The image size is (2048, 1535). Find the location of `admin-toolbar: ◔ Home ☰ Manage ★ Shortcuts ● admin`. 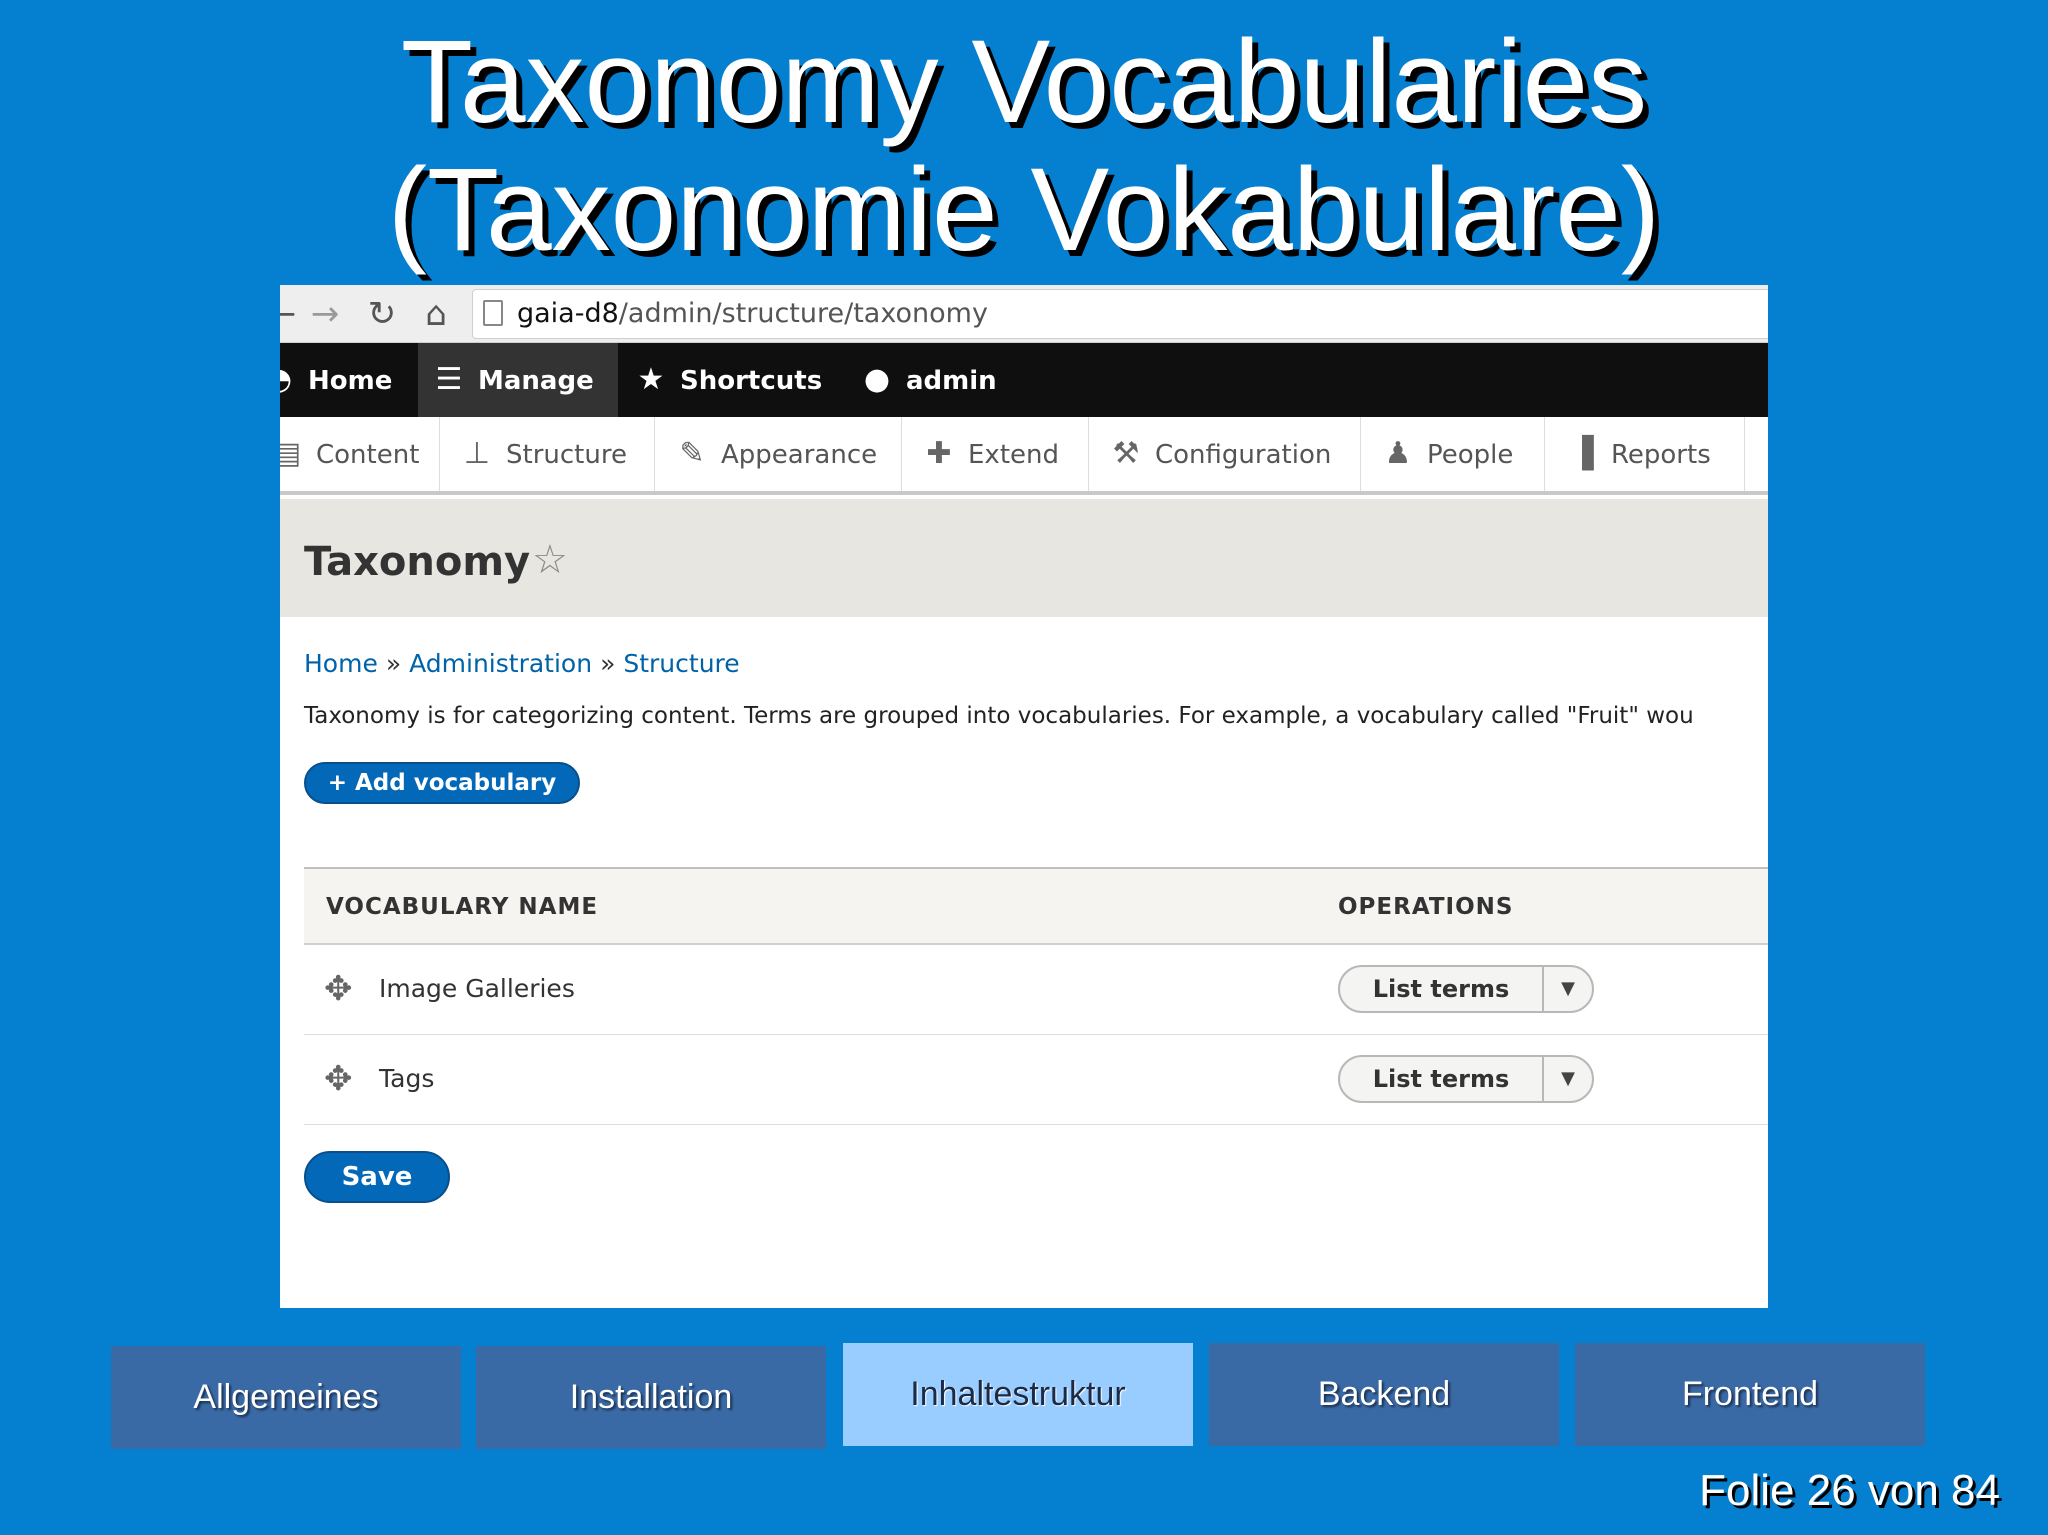

admin-toolbar: ◔ Home ☰ Manage ★ Shortcuts ● admin is located at coordinates (1024, 380).